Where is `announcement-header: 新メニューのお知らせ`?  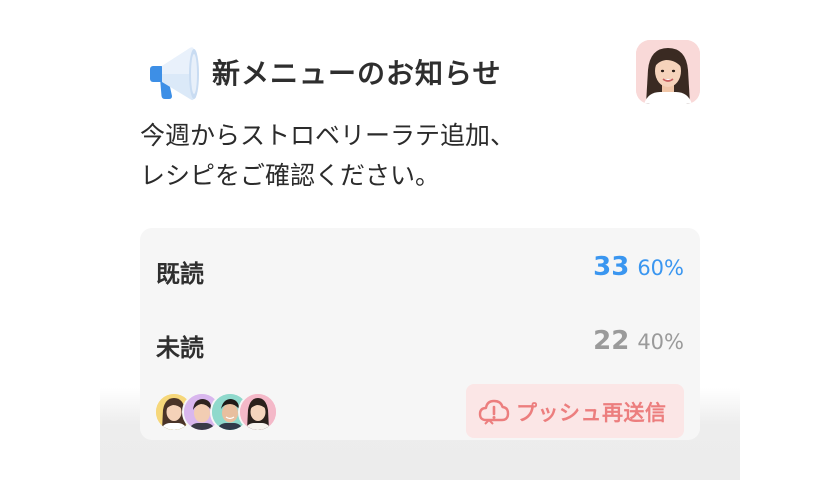 announcement-header: 新メニューのお知らせ is located at coordinates (420, 72).